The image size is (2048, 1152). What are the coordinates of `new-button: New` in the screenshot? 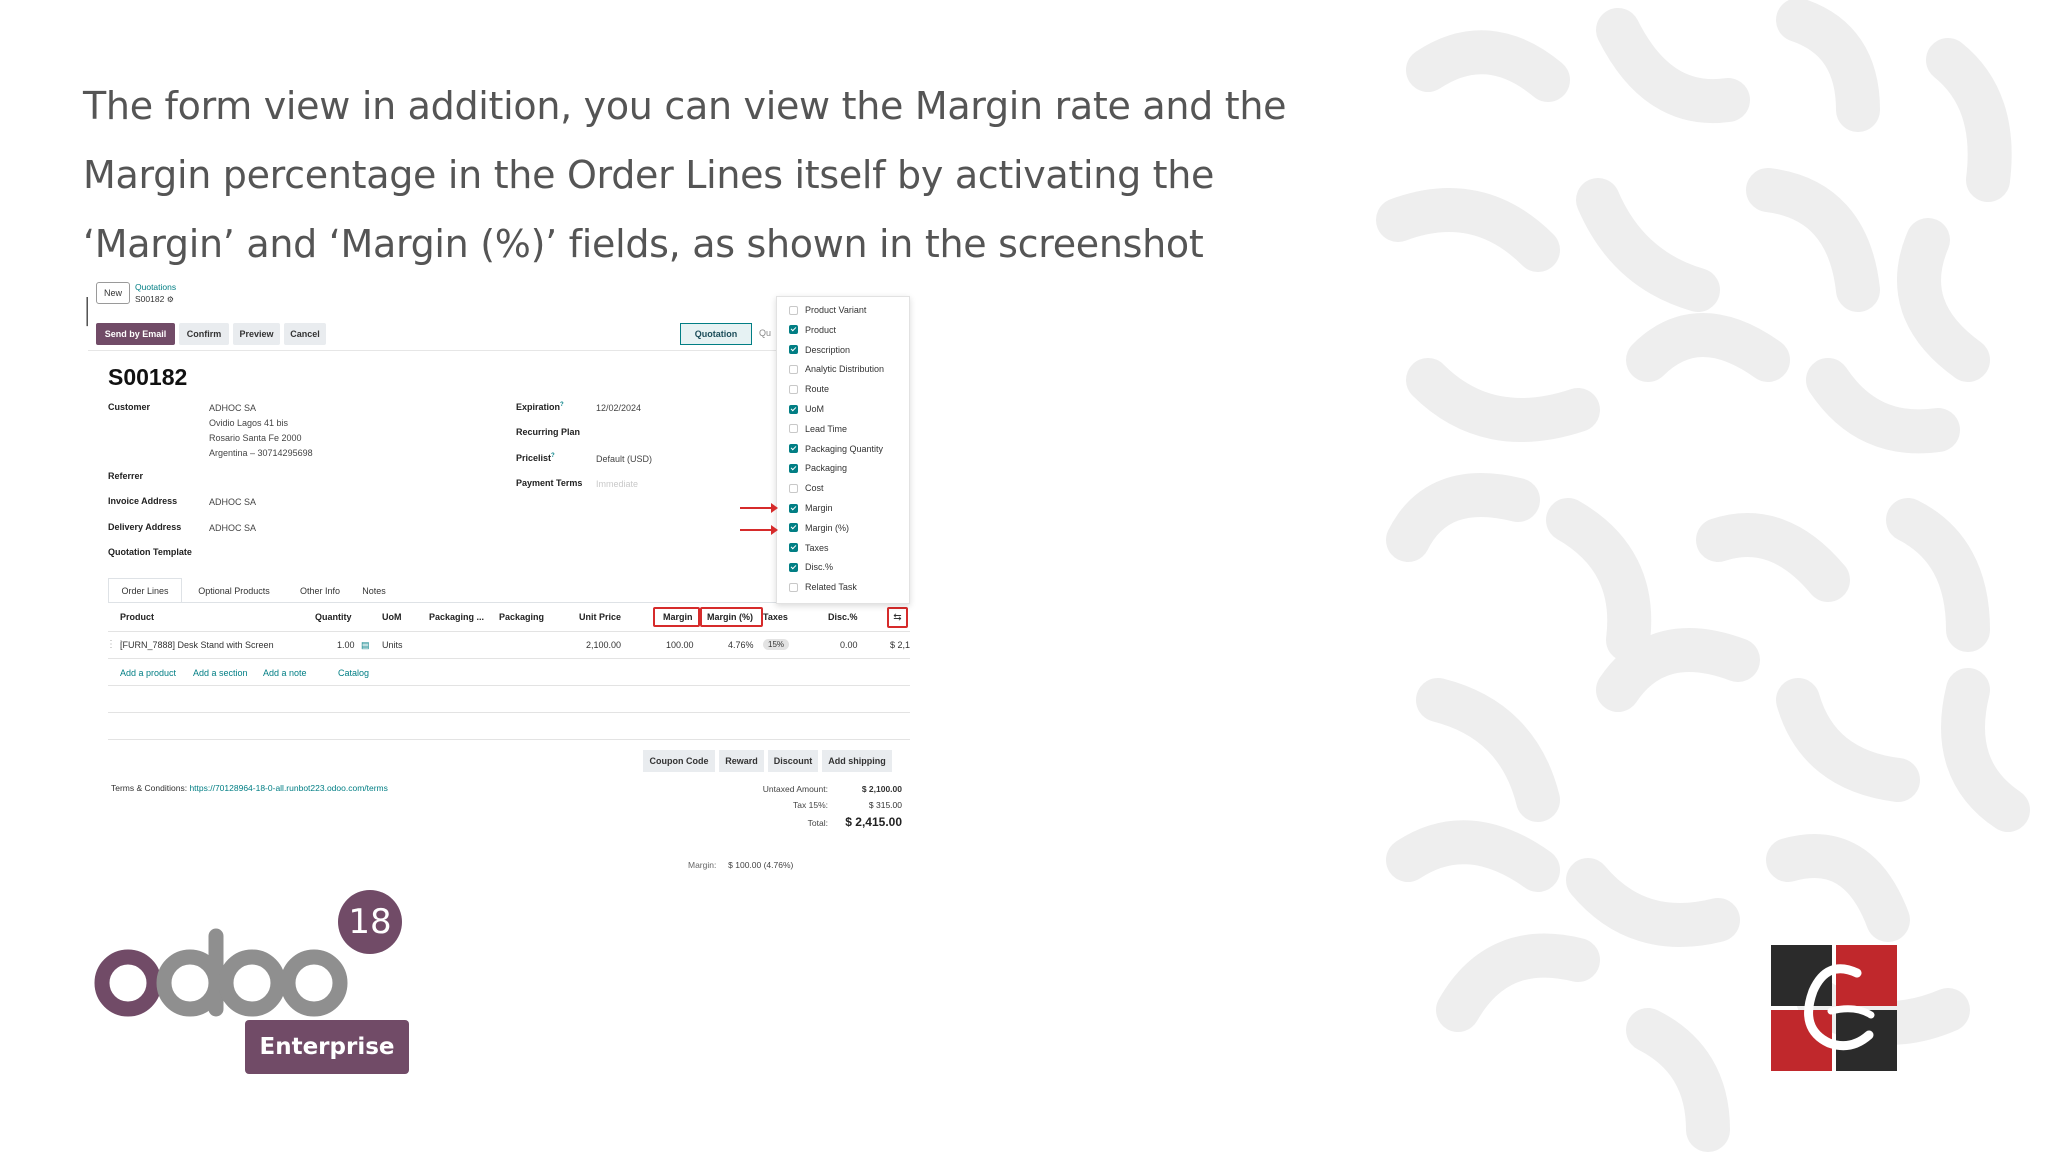 It's located at (113, 293).